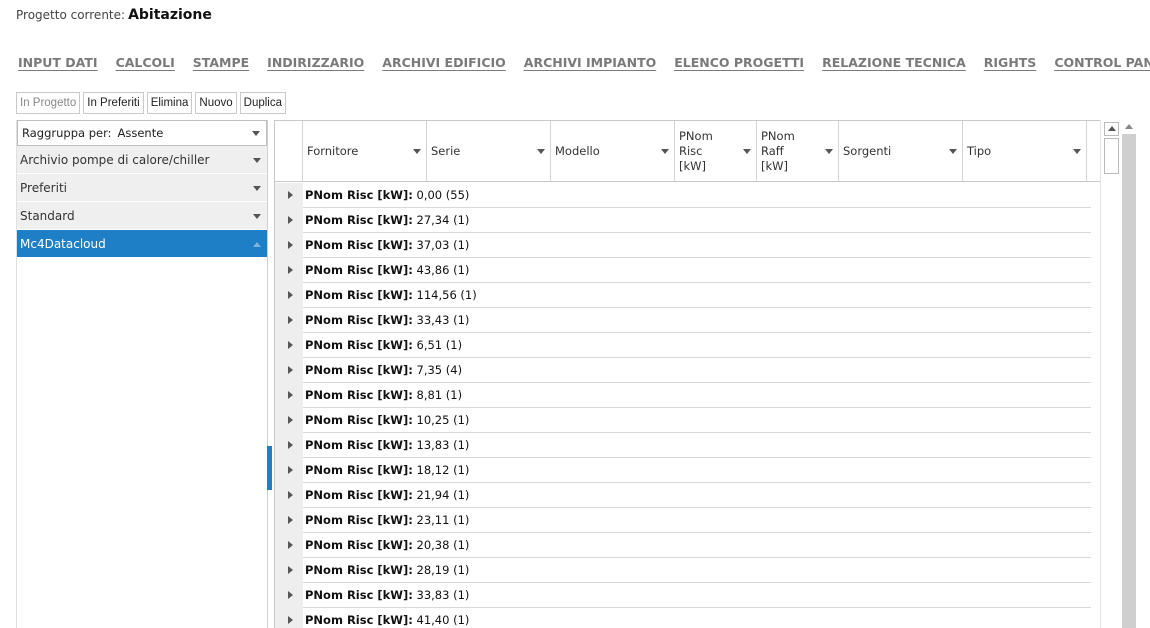 The height and width of the screenshot is (628, 1150). I want to click on group-row-text: PNom Risc [kW]: 28,19 (1), so click(386, 570).